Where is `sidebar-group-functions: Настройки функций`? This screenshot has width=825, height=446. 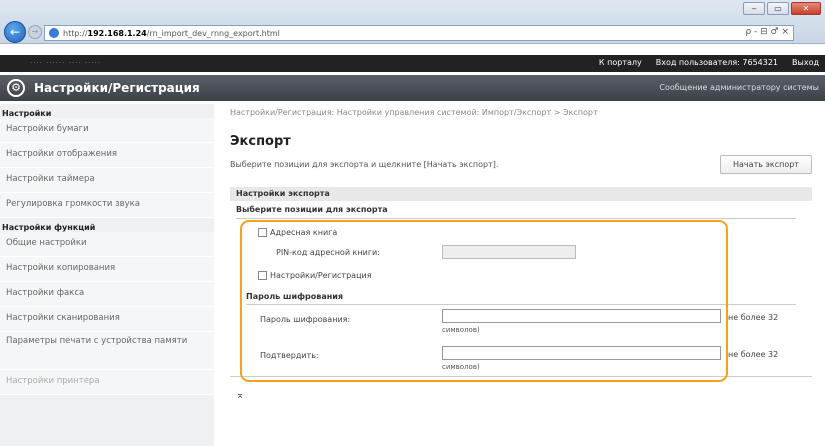 sidebar-group-functions: Настройки функций is located at coordinates (49, 227).